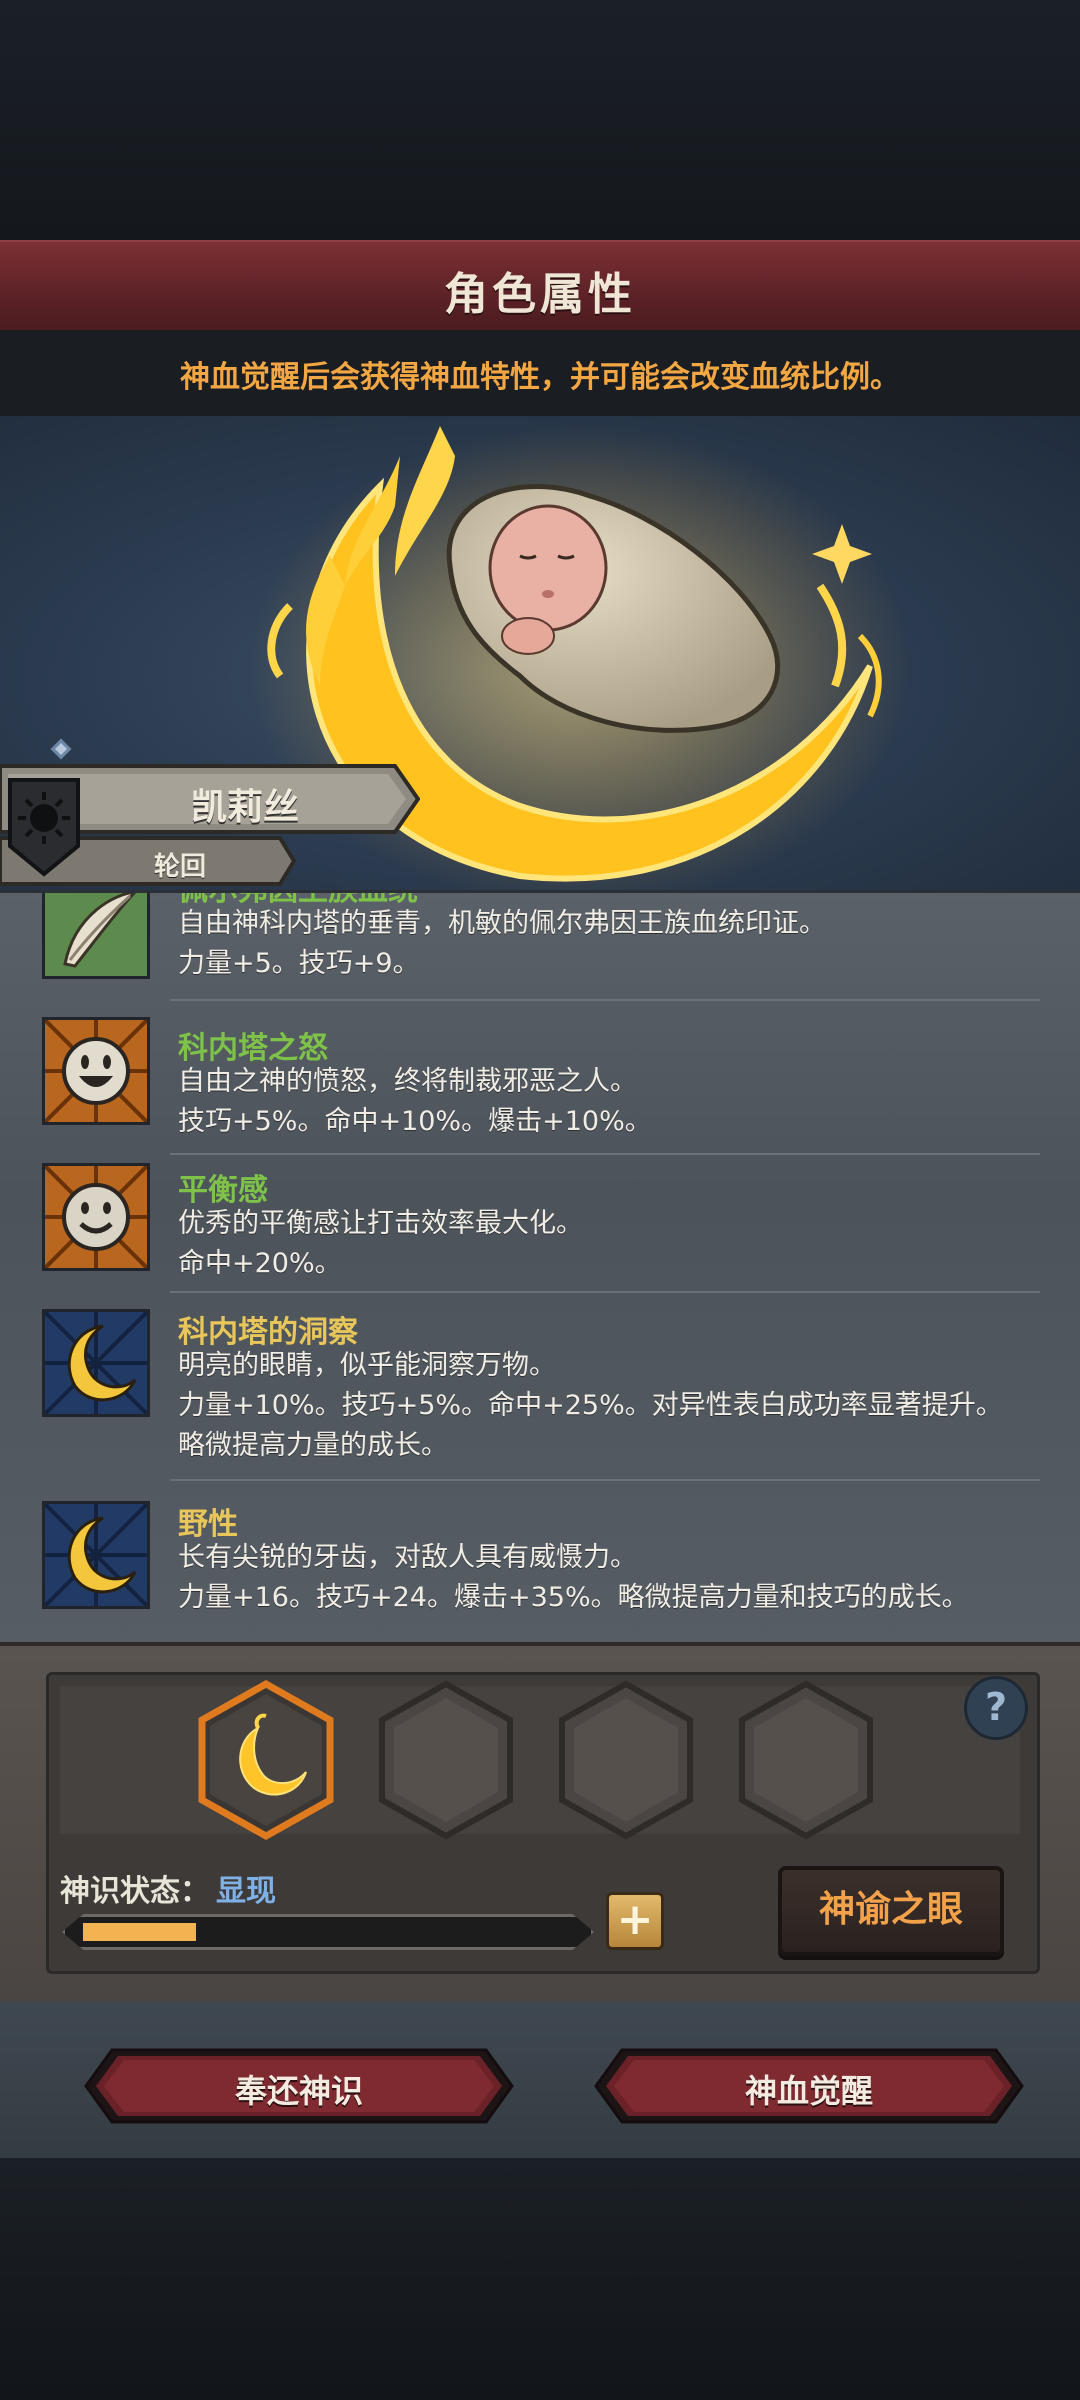 This screenshot has width=1080, height=2400. Describe the element at coordinates (540, 294) in the screenshot. I see `page-title: 角色属性` at that location.